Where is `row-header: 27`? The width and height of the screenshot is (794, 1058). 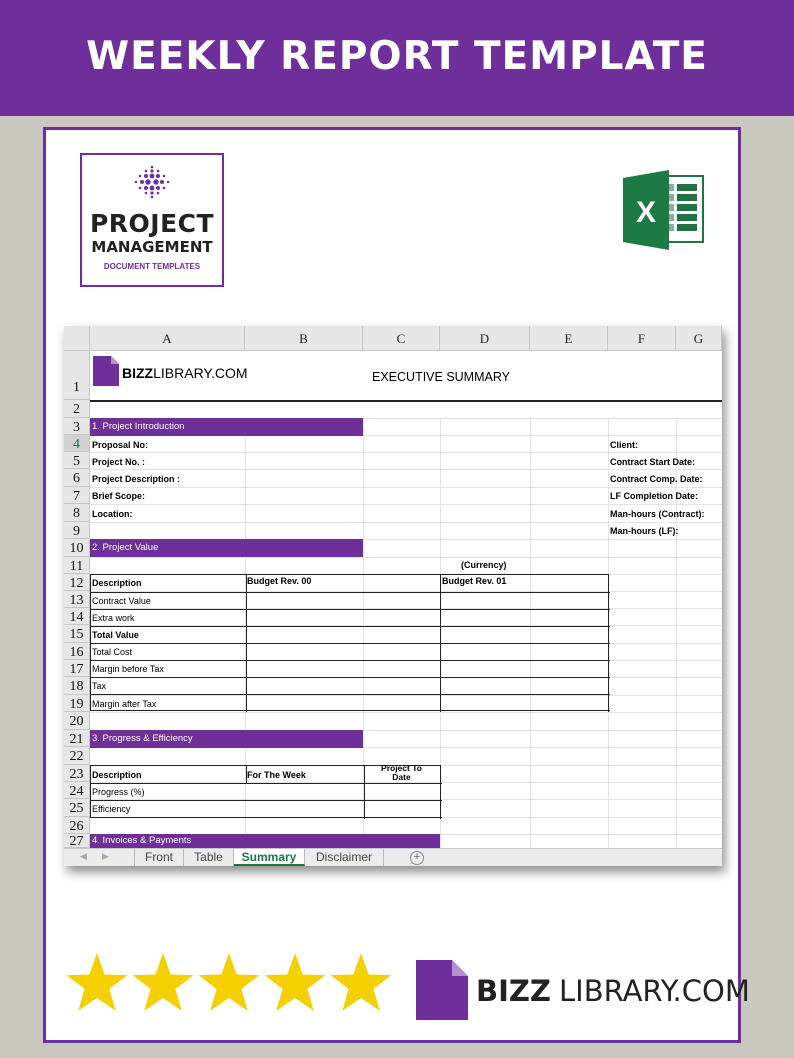
row-header: 27 is located at coordinates (77, 841).